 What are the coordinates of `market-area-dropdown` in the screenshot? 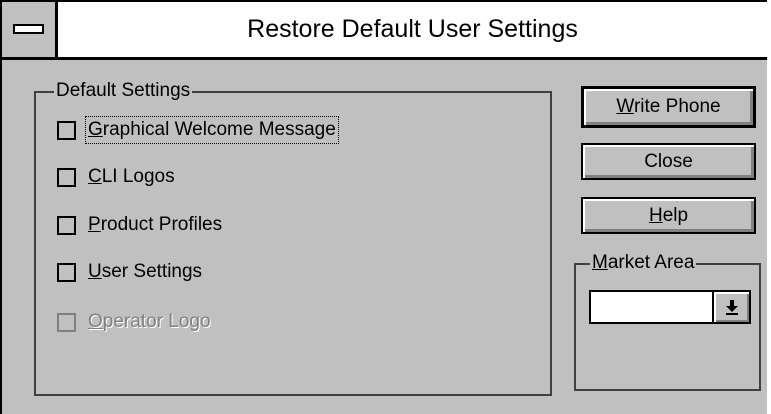 It's located at (670, 307).